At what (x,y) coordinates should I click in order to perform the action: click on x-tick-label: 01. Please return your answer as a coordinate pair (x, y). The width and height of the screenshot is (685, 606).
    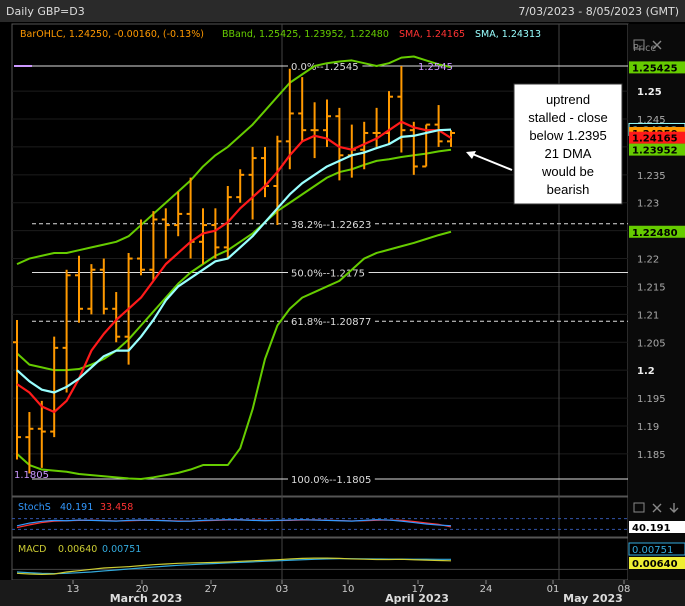
    Looking at the image, I should click on (553, 589).